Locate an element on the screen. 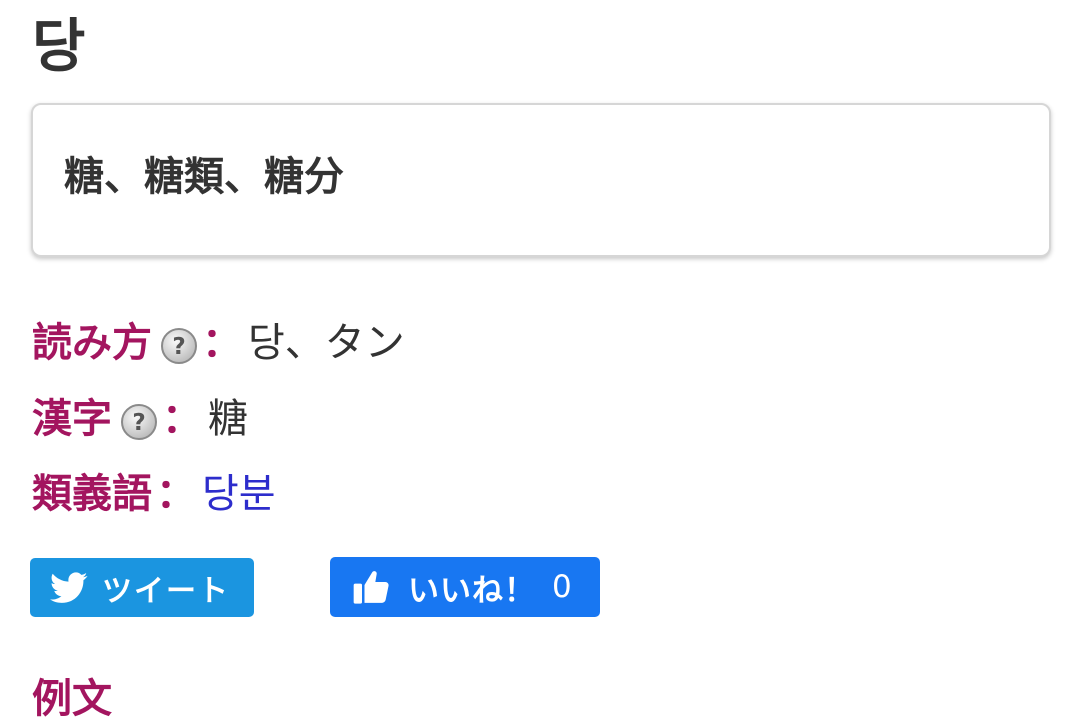  kanji-row: 漢字 ? ： 糖 is located at coordinates (140, 419).